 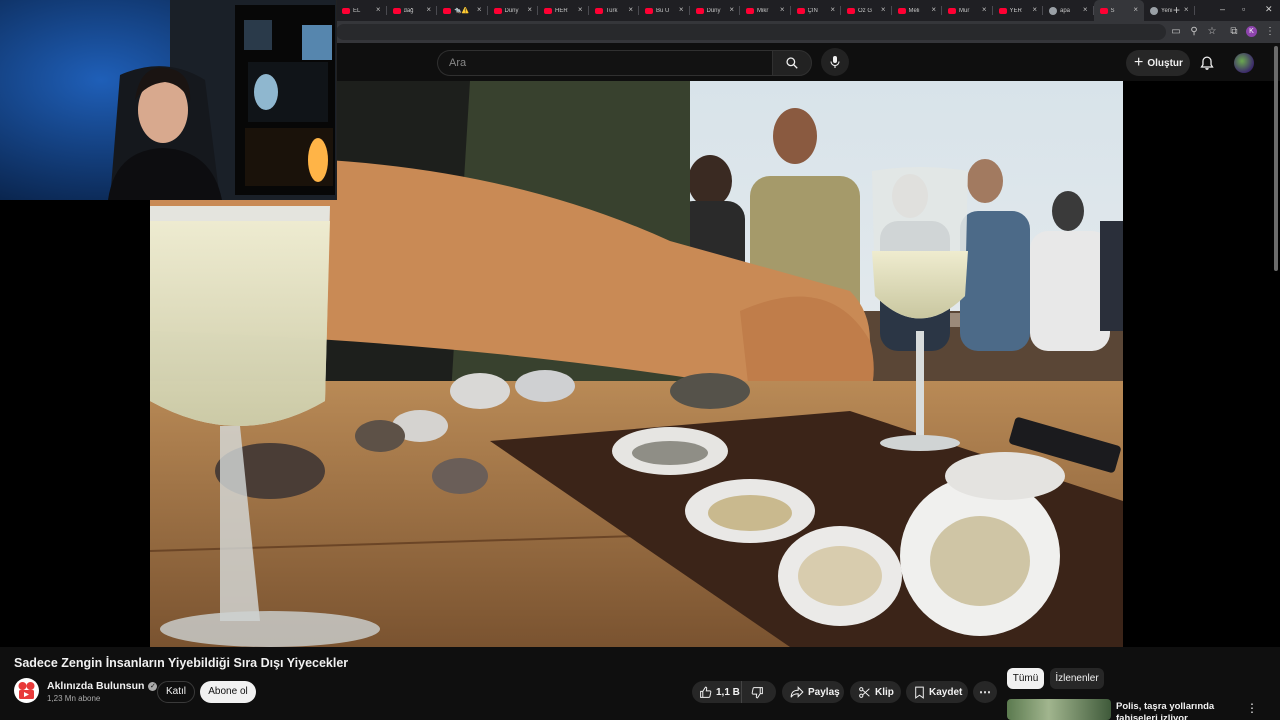 I want to click on share-button: Paylaş, so click(x=813, y=692).